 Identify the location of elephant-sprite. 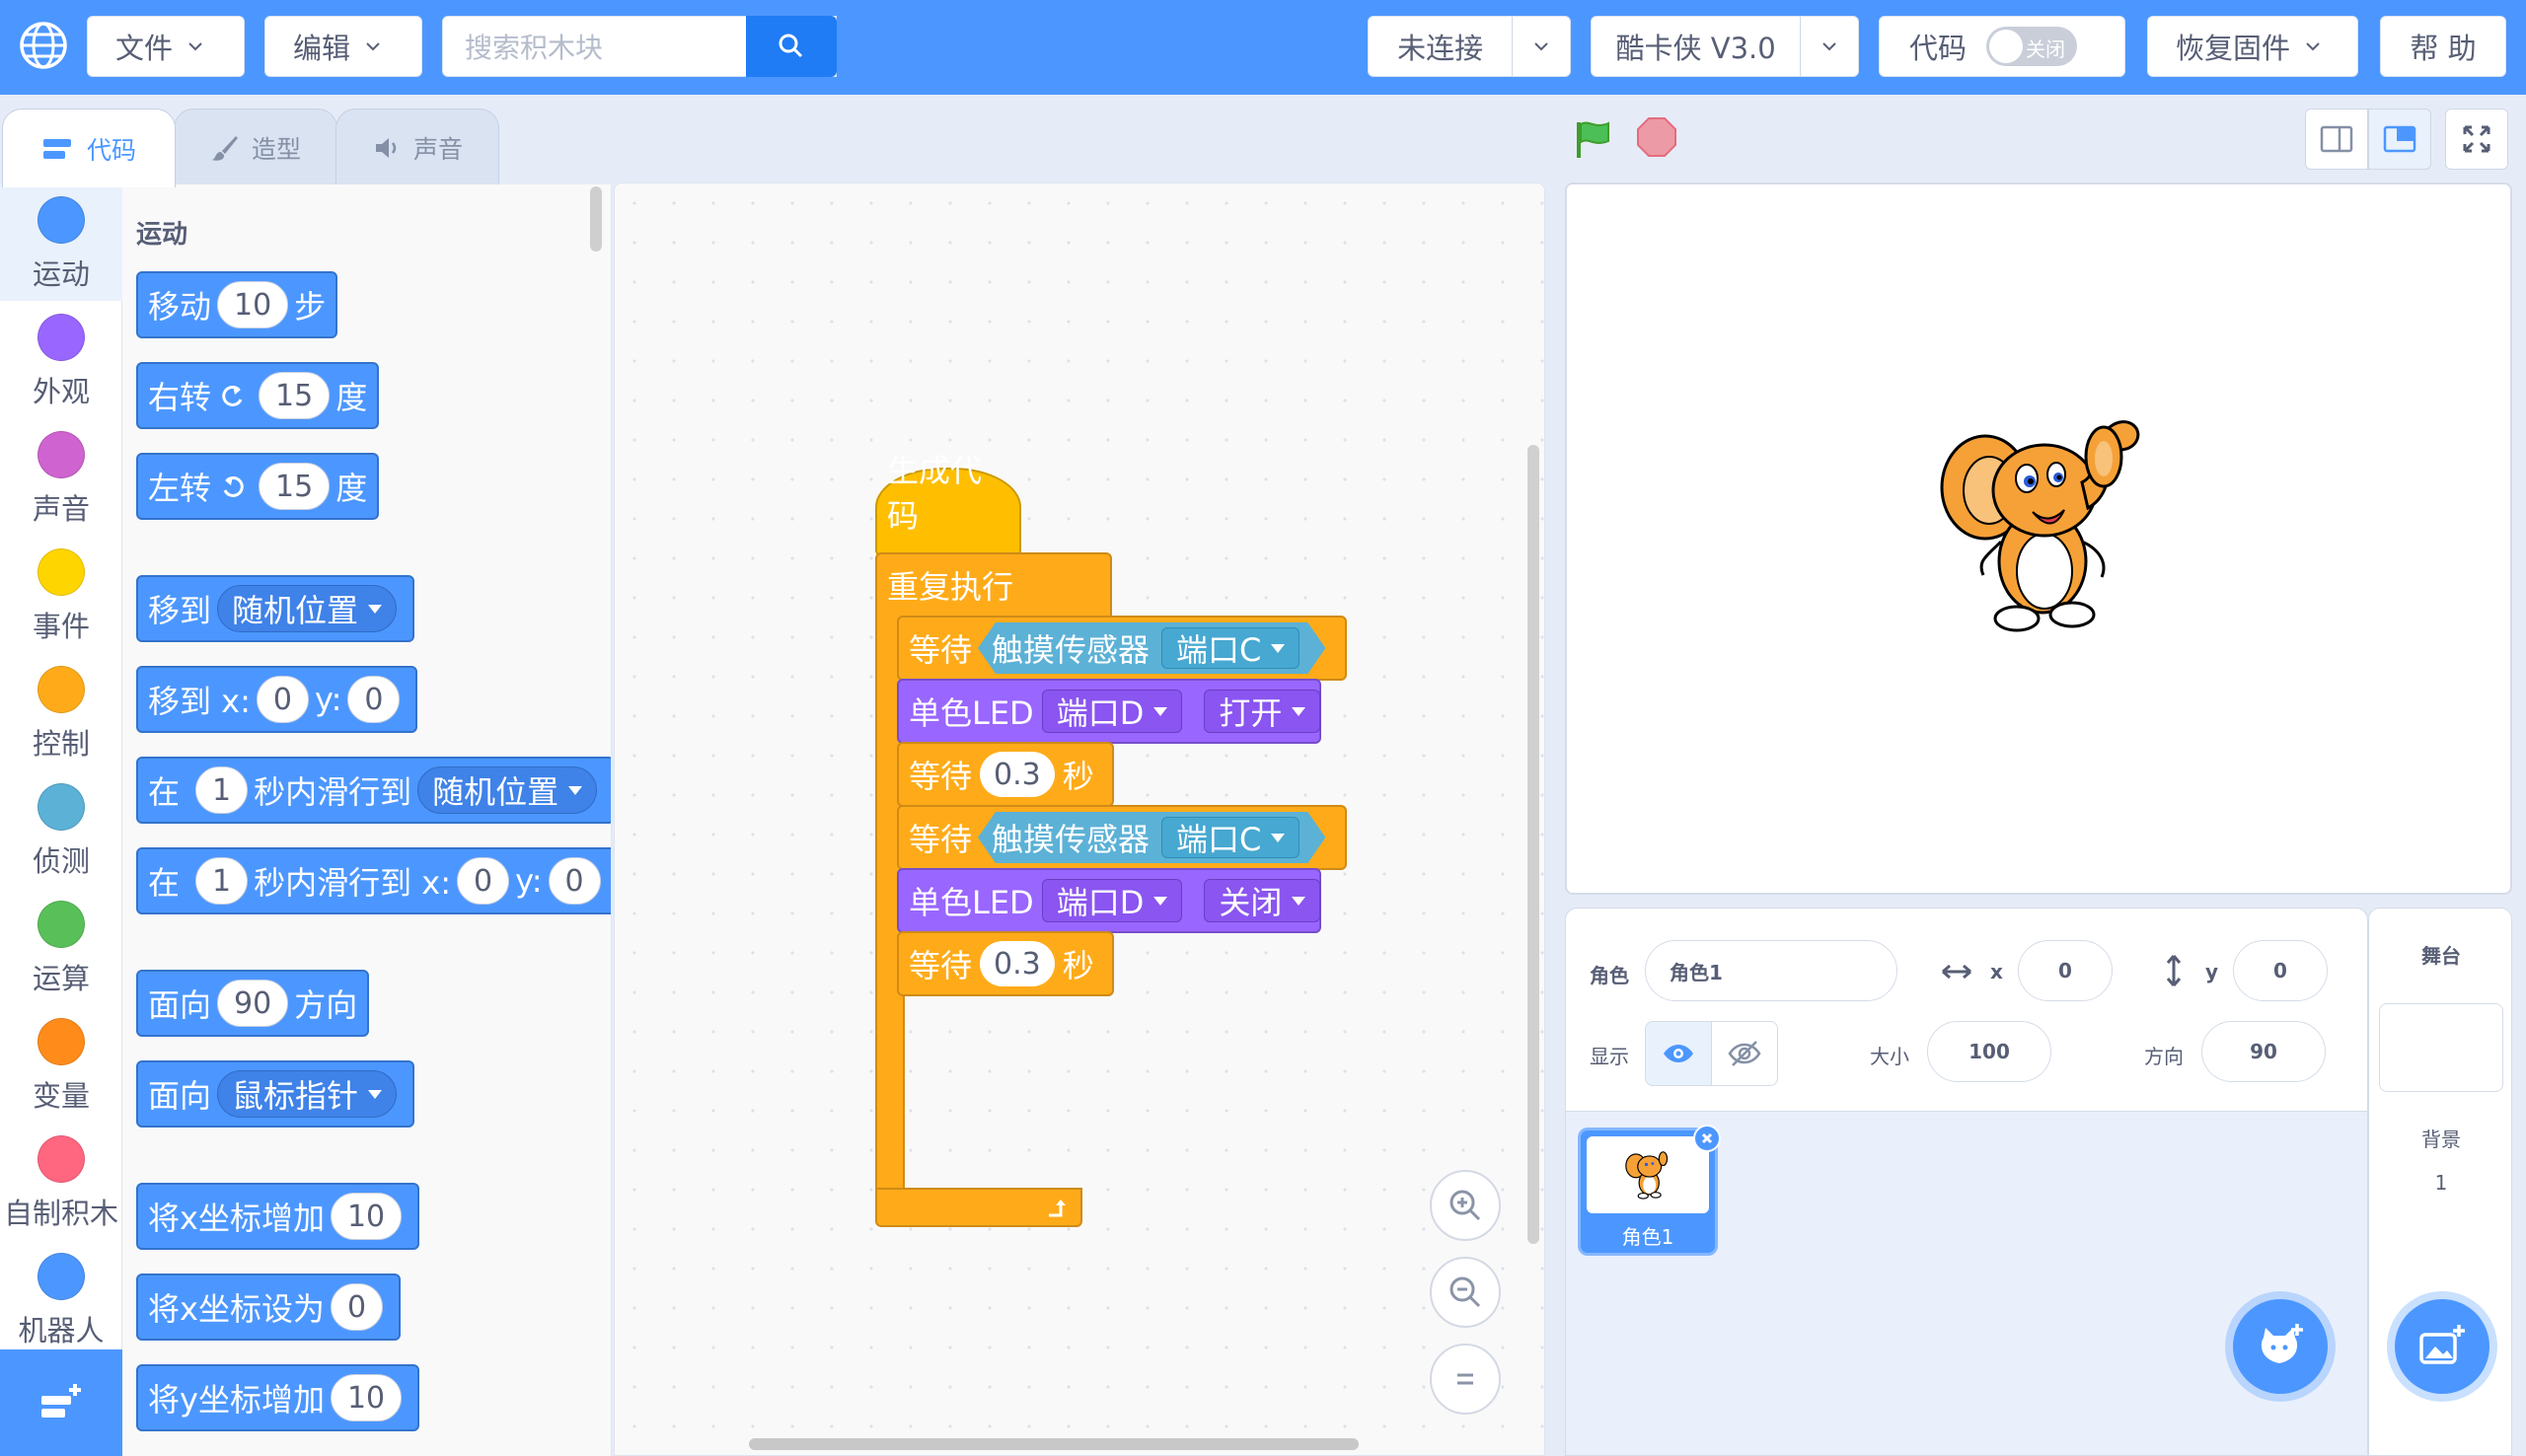
(2041, 526).